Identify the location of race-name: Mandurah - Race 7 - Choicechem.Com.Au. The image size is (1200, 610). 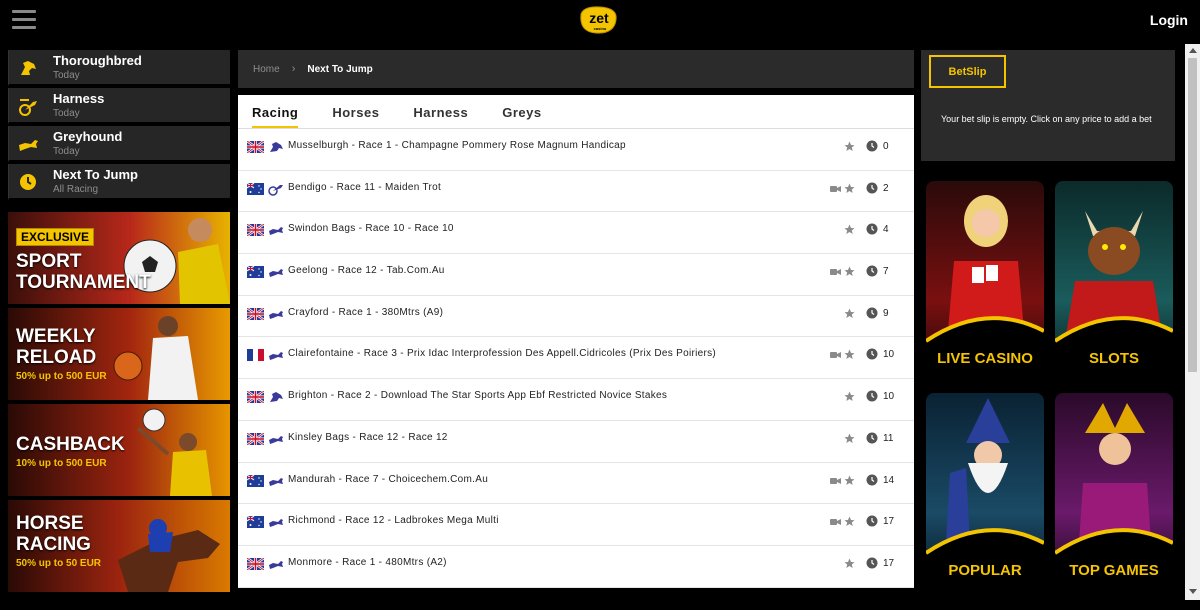
(388, 479).